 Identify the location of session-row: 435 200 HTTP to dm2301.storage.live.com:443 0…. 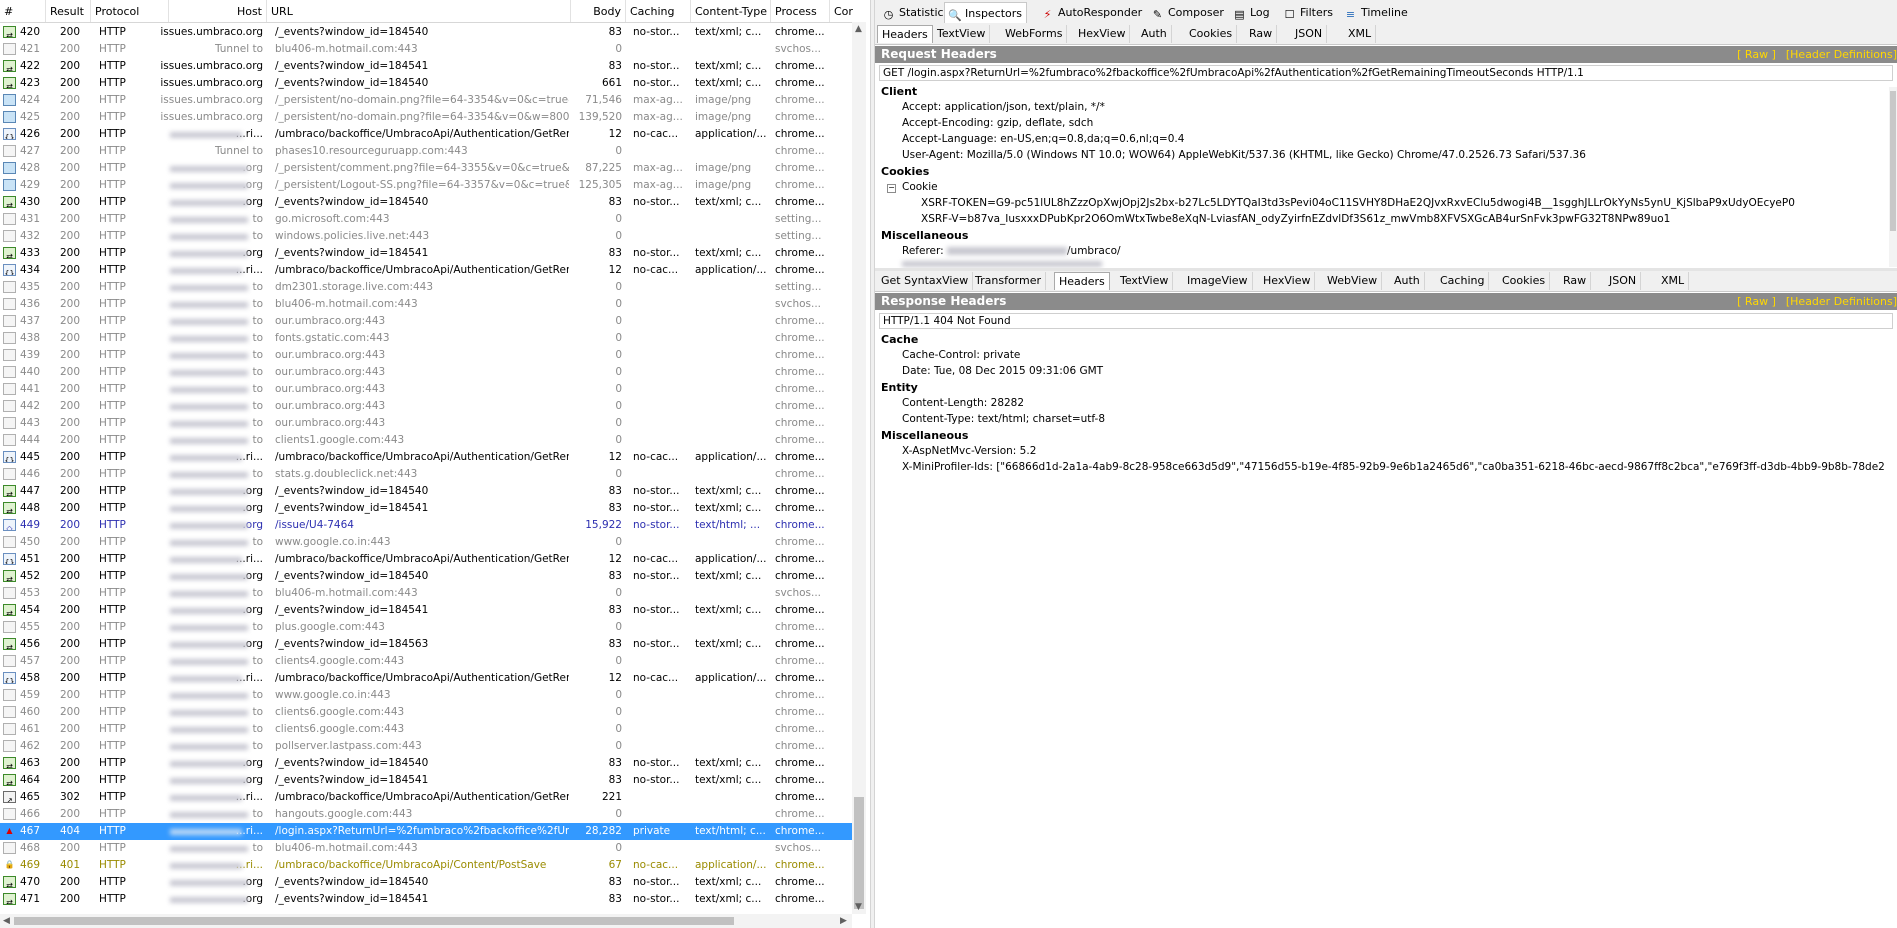
(426, 287).